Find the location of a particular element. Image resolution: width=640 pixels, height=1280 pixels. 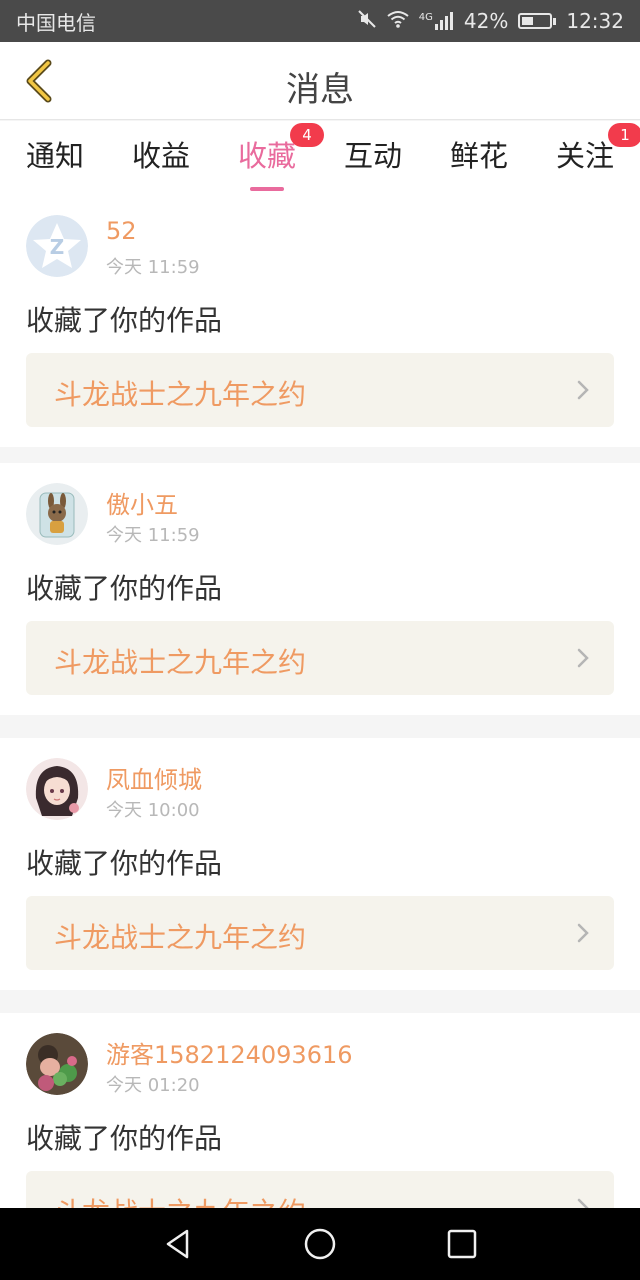

tab-label: 收藏 is located at coordinates (267, 156).